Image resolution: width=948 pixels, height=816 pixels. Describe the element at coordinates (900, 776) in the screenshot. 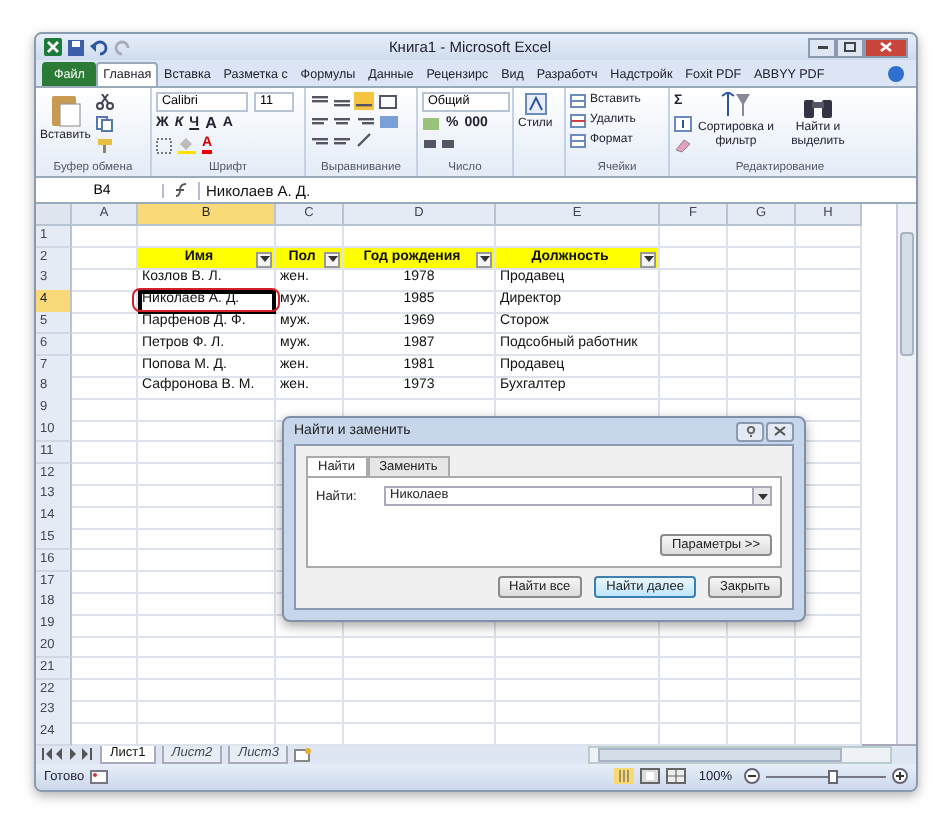

I see `zoom-in-icon` at that location.